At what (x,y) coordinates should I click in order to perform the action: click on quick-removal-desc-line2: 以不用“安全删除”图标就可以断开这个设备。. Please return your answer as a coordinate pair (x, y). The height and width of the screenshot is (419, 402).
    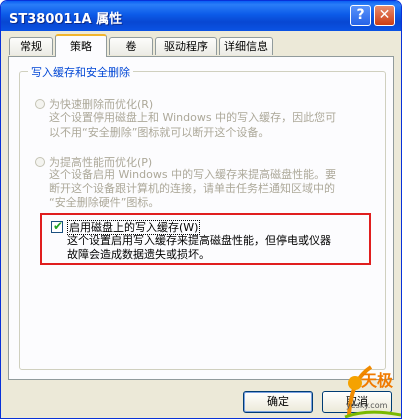
    Looking at the image, I should click on (159, 132).